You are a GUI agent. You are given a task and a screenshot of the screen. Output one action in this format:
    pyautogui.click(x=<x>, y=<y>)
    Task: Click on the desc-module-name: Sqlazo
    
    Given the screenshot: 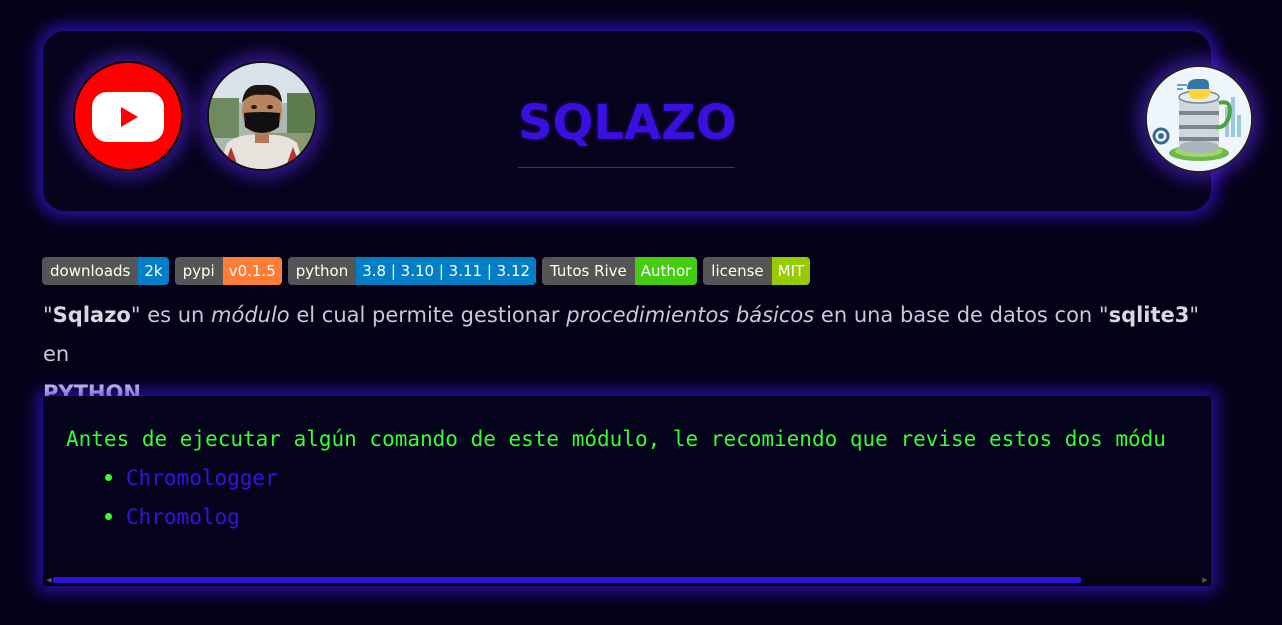 What is the action you would take?
    pyautogui.click(x=91, y=315)
    